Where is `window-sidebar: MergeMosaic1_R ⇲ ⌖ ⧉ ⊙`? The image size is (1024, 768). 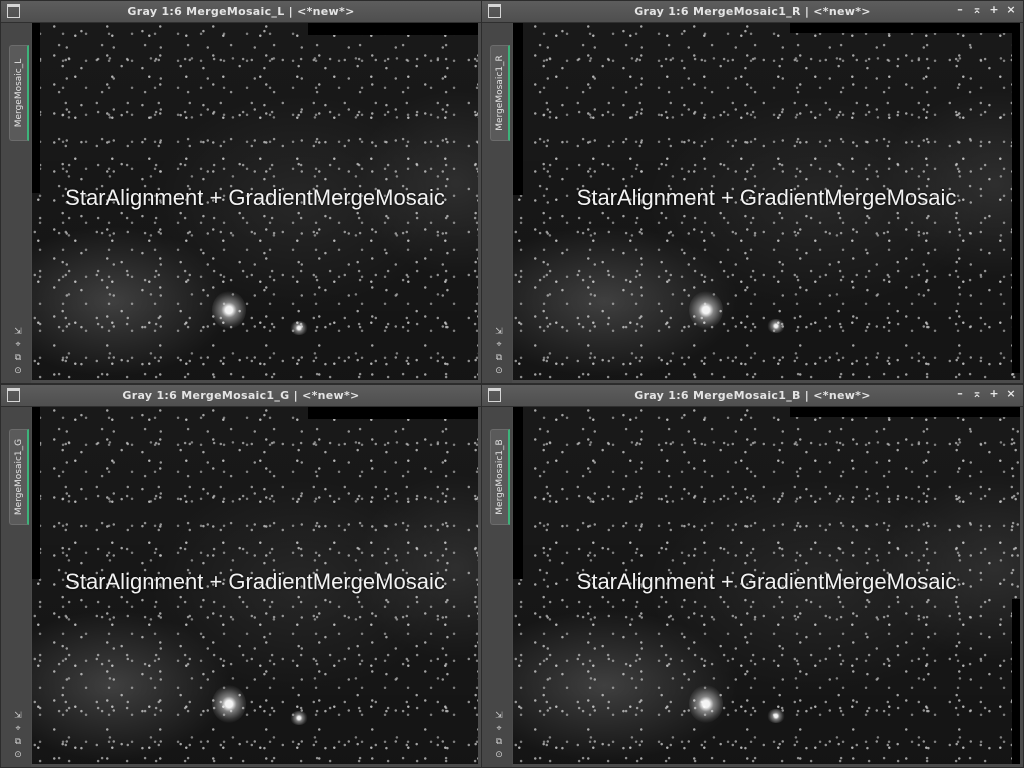
window-sidebar: MergeMosaic1_R ⇲ ⌖ ⧉ ⊙ is located at coordinates (497, 203).